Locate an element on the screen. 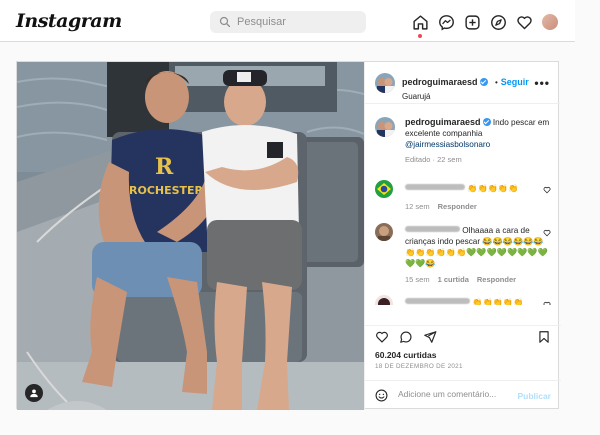 The image size is (600, 435). comment-likes: 1 curtida is located at coordinates (453, 279).